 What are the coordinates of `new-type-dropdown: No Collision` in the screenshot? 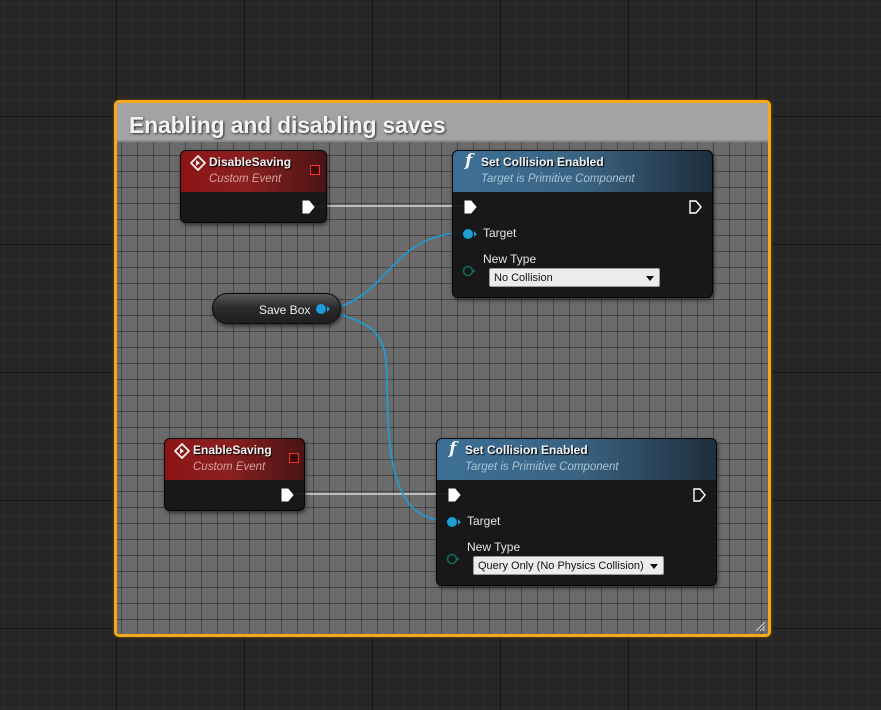 It's located at (574, 277).